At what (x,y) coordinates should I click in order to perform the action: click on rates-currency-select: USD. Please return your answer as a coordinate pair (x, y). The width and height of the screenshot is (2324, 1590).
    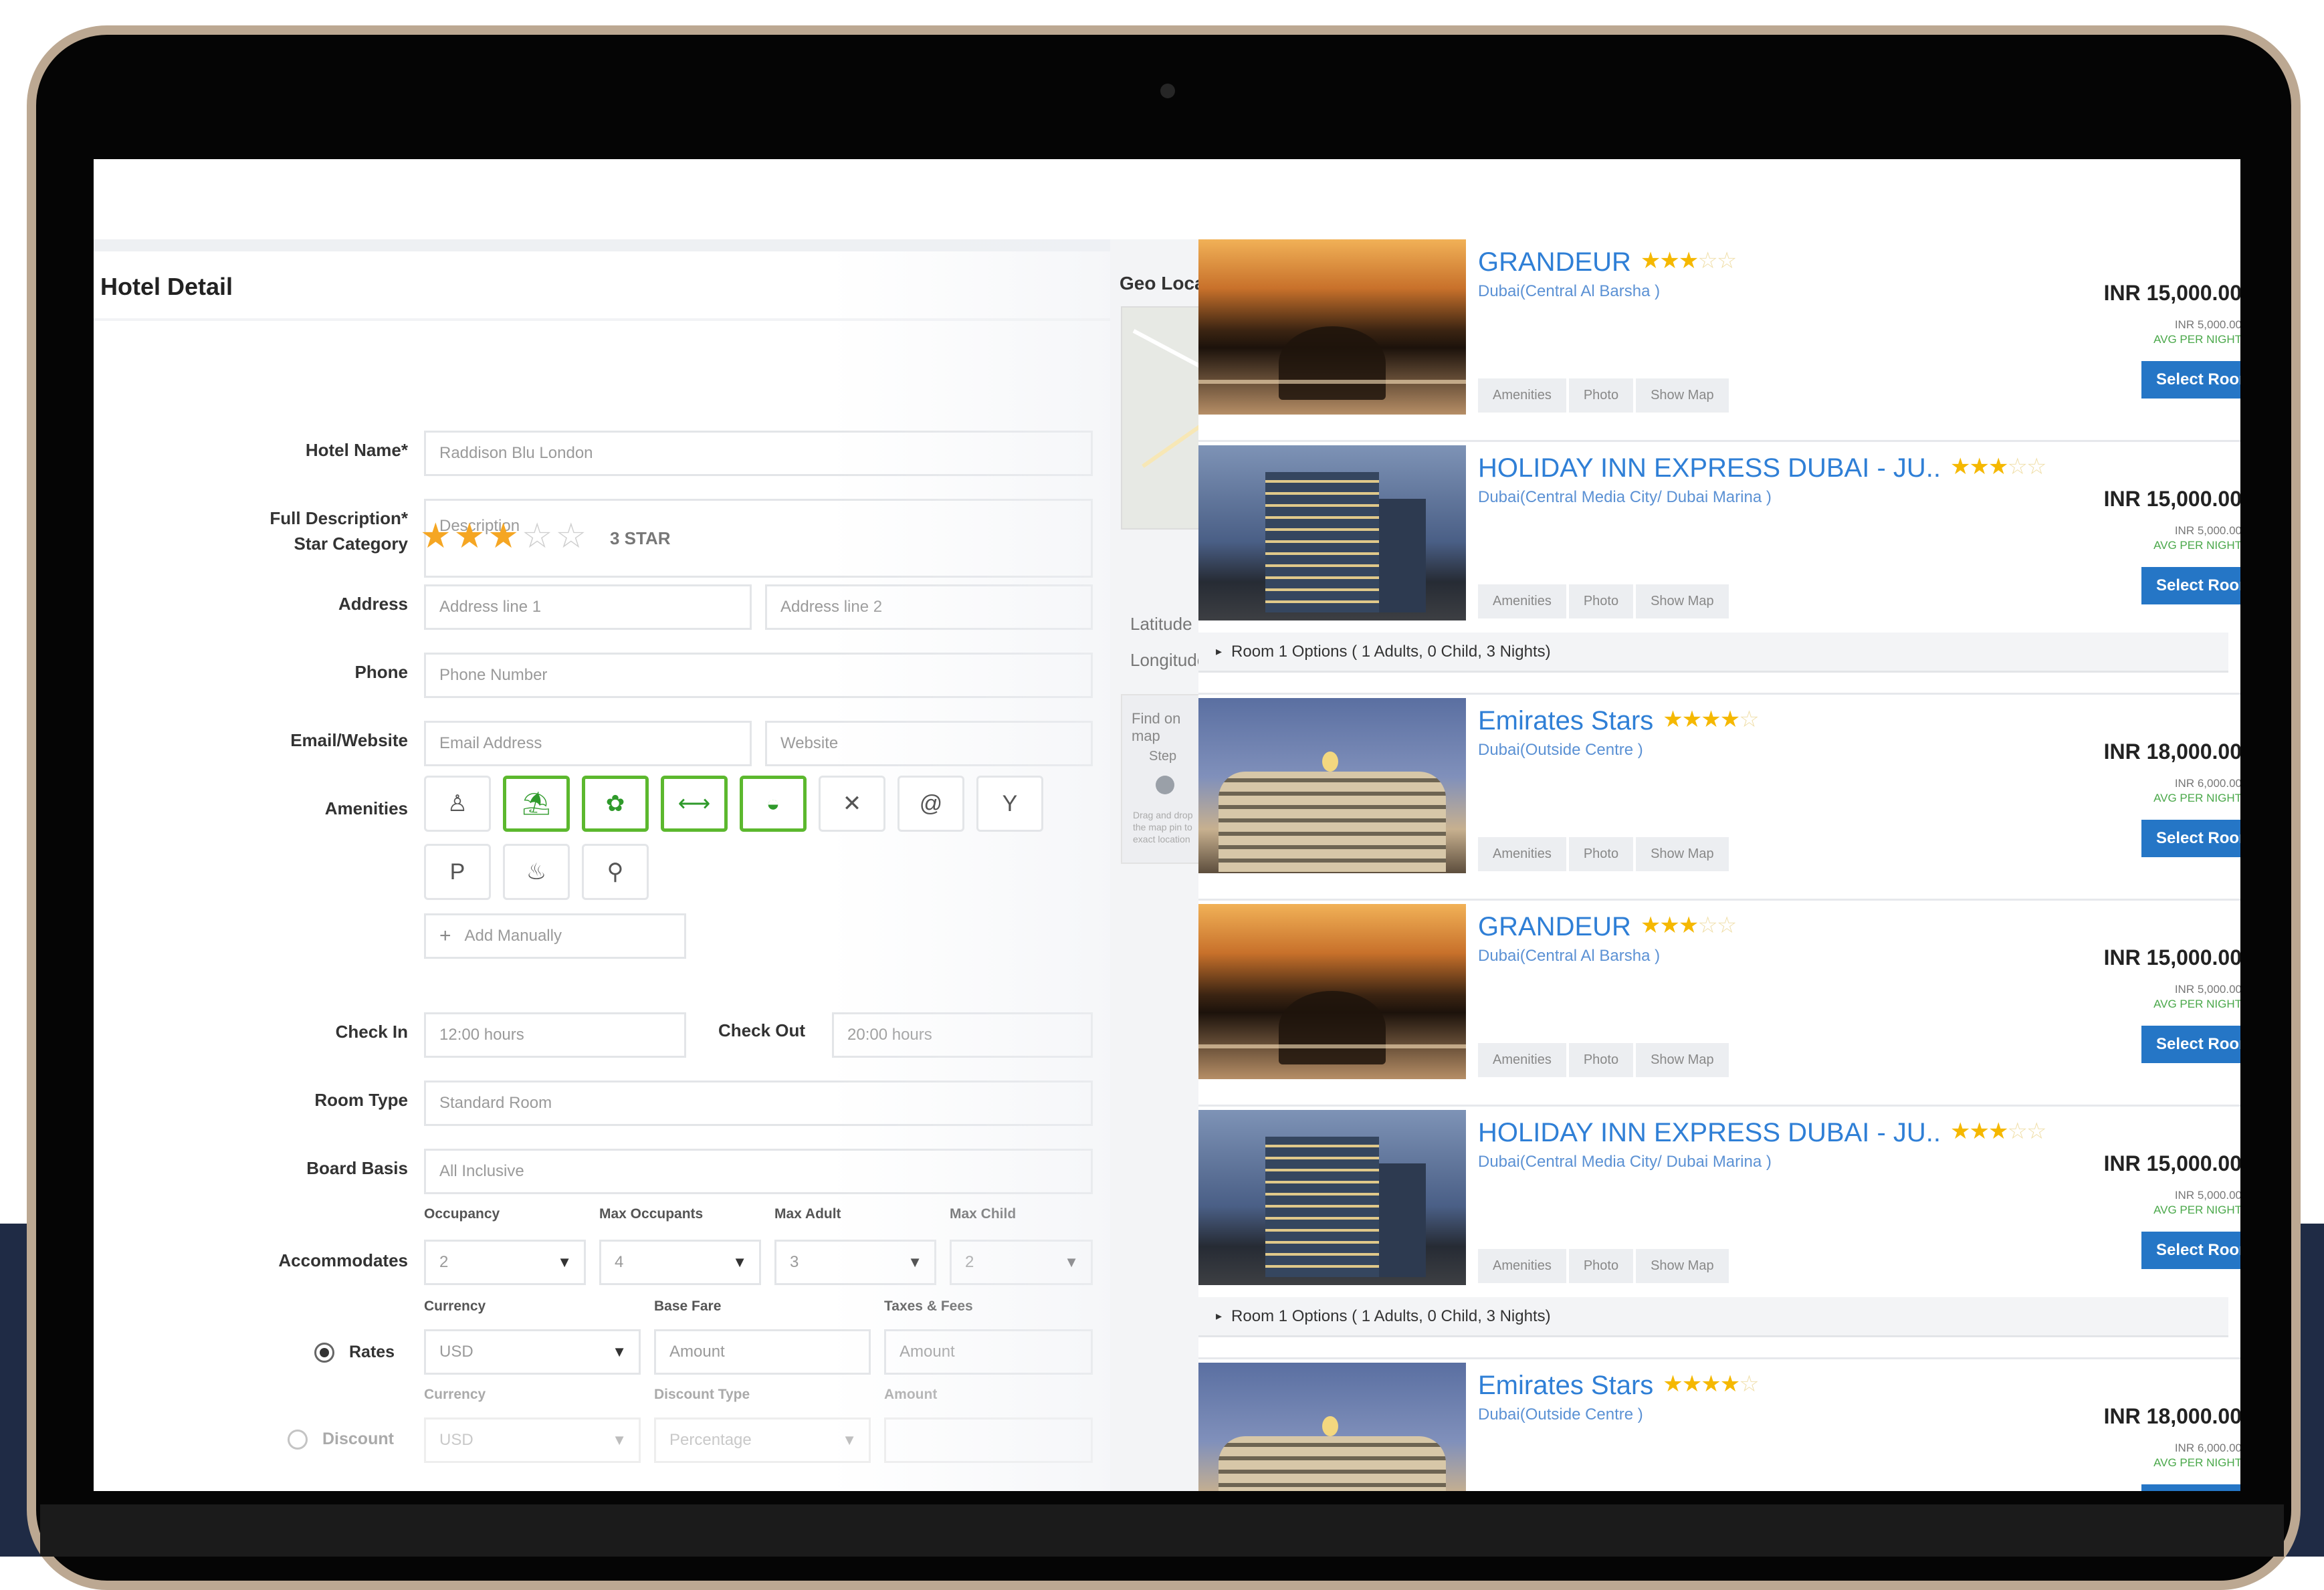
    Looking at the image, I should click on (532, 1352).